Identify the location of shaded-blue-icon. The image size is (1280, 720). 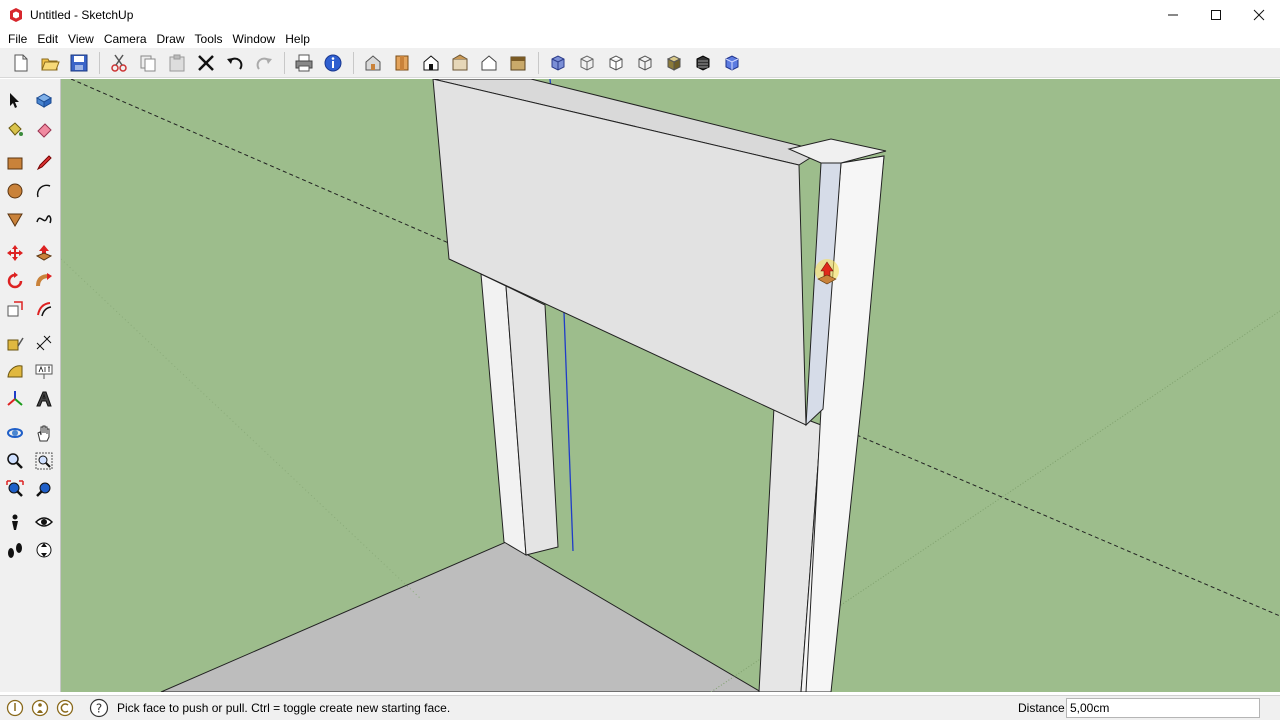
(732, 62).